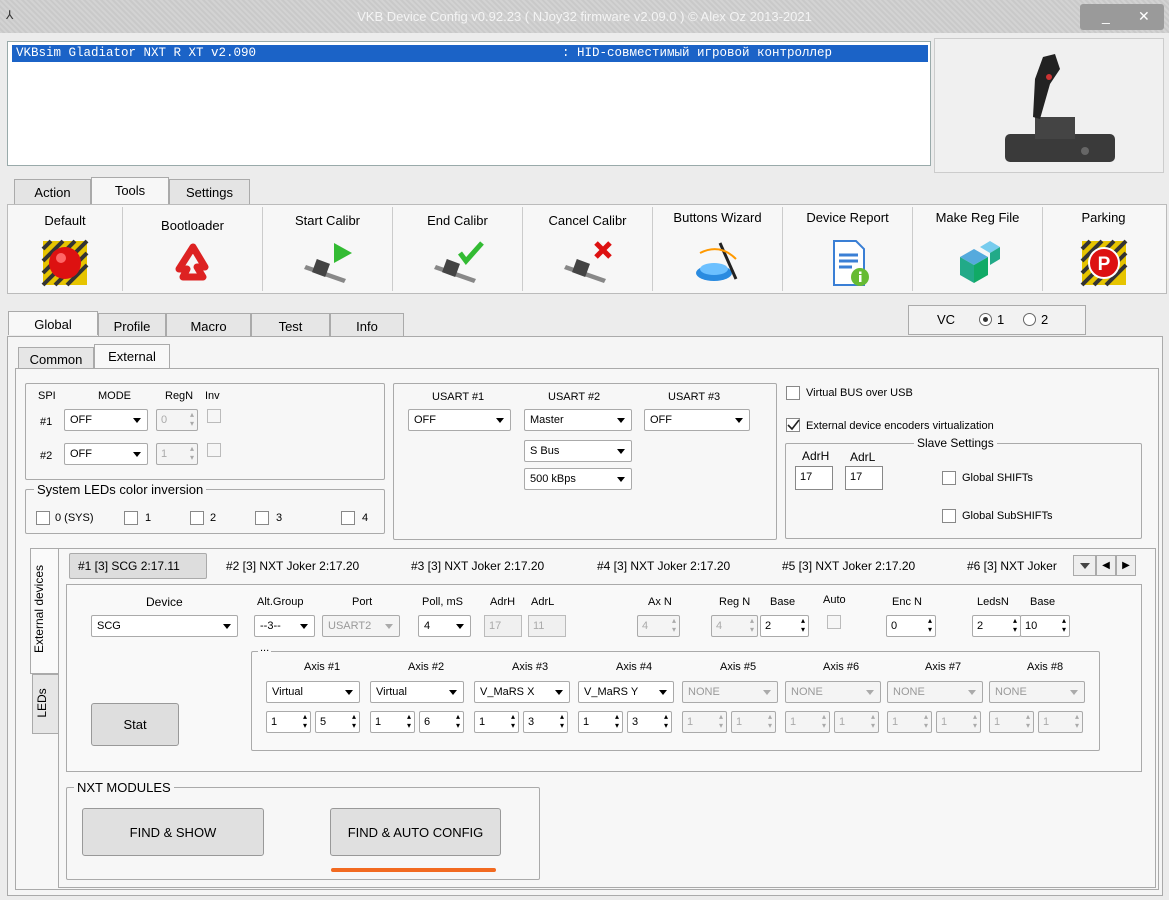 This screenshot has height=900, width=1169. What do you see at coordinates (807, 722) in the screenshot?
I see `axis-6-reg-spinner: 1` at bounding box center [807, 722].